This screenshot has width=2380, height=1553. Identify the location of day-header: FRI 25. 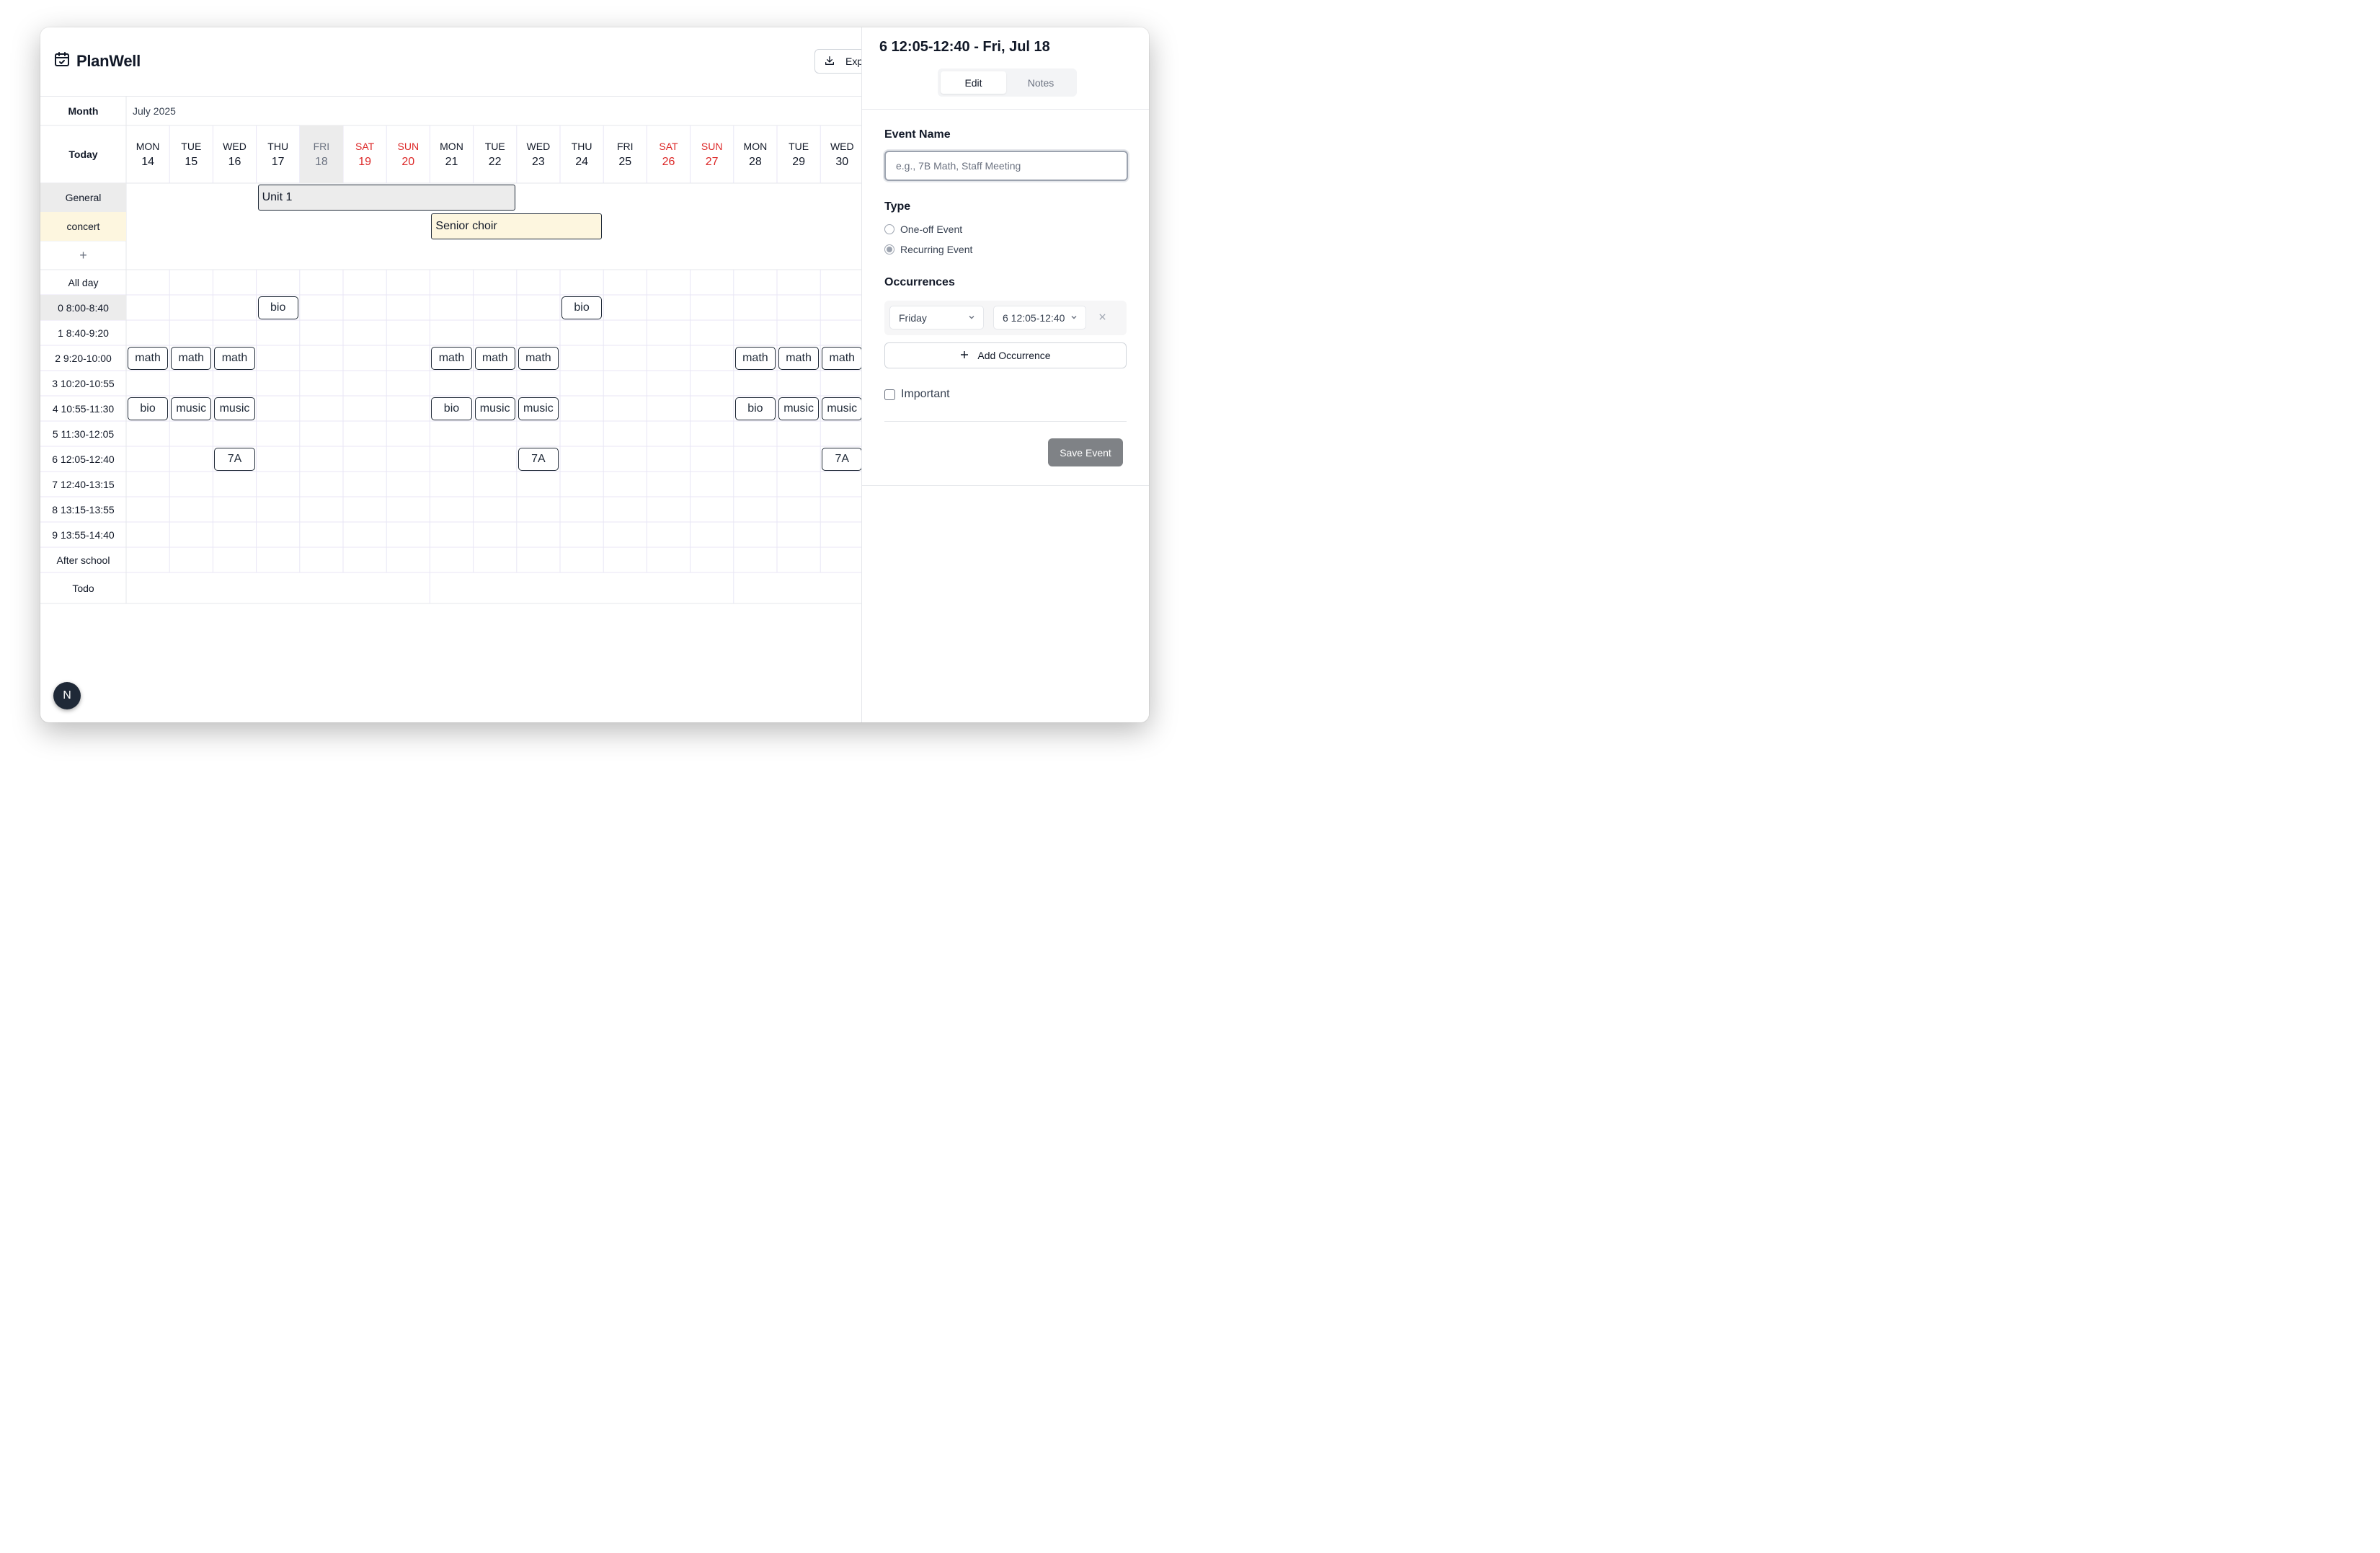
(625, 154).